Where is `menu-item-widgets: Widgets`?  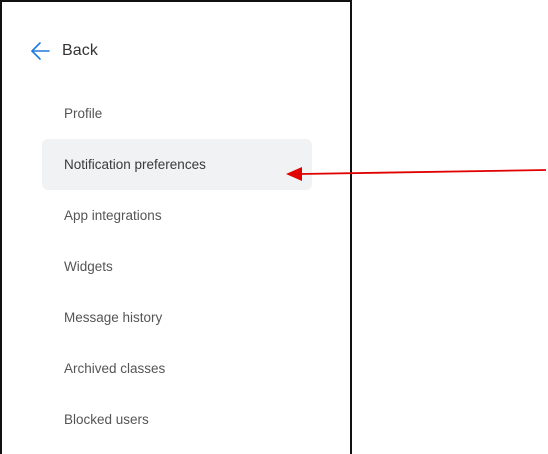 menu-item-widgets: Widgets is located at coordinates (177, 266).